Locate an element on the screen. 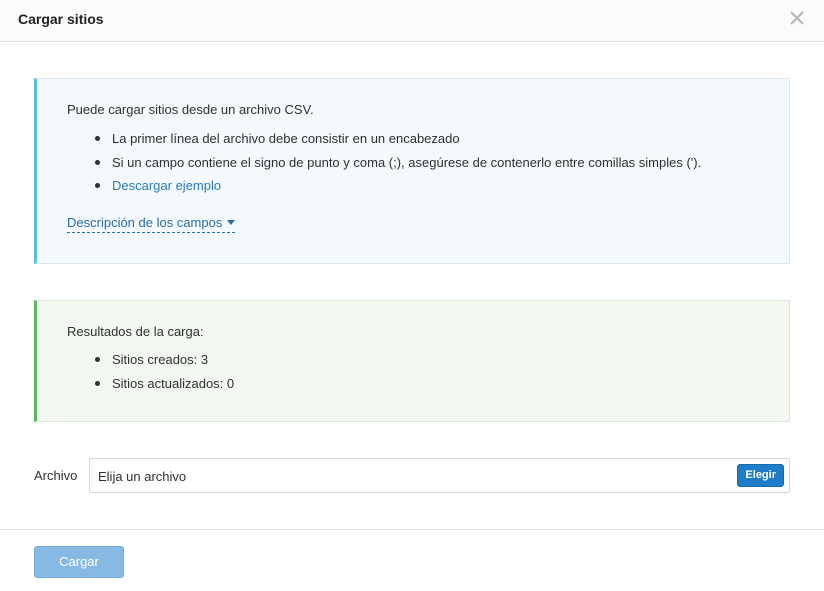 Image resolution: width=824 pixels, height=591 pixels. sites-created-count: Sitios creados: 3 is located at coordinates (160, 359).